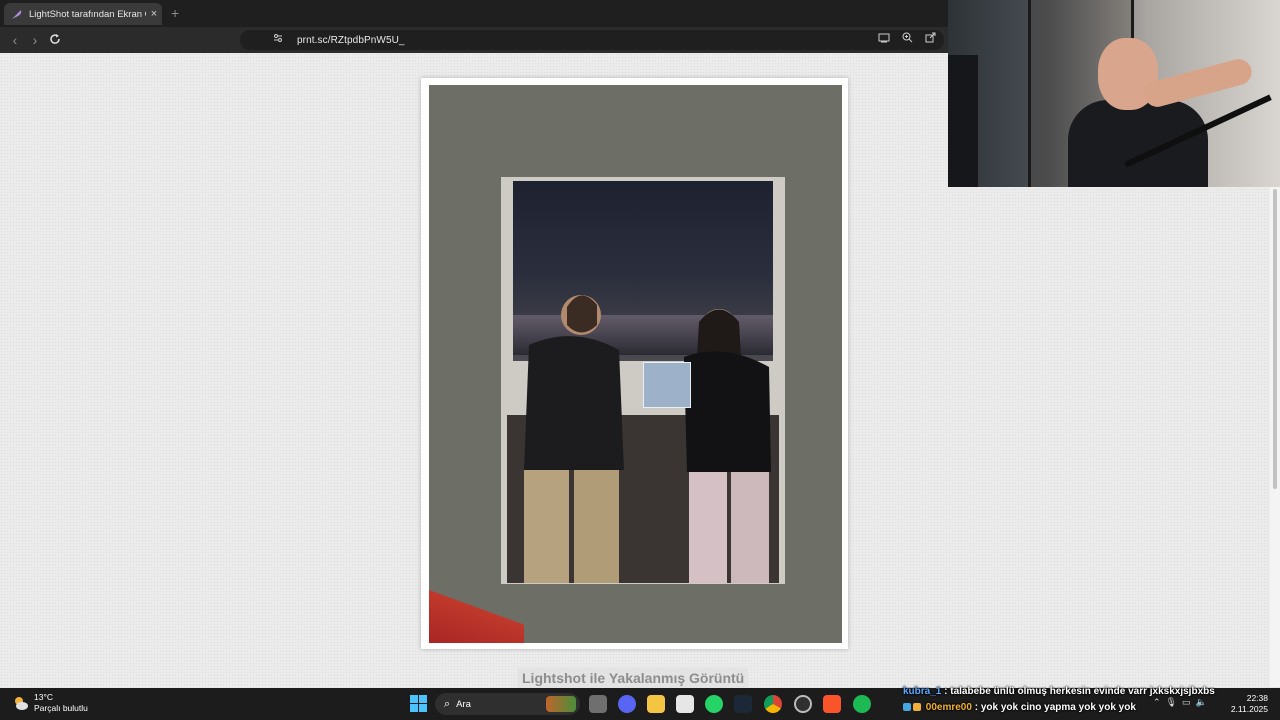 The height and width of the screenshot is (720, 1280). I want to click on browser-tab: LightShot tarafından Ekran Görü ×, so click(83, 14).